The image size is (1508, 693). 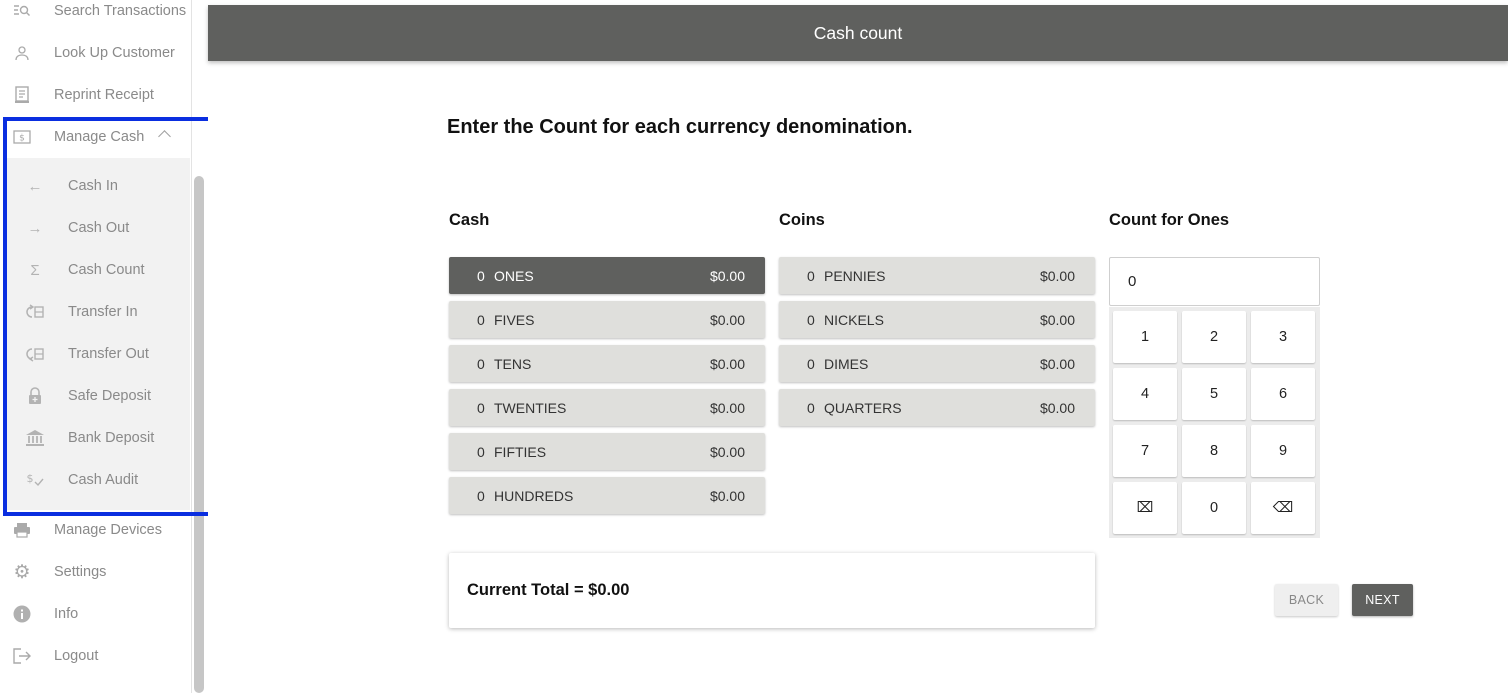 I want to click on sidebar-item-reprint-receipt: Reprint Receipt, so click(x=95, y=95).